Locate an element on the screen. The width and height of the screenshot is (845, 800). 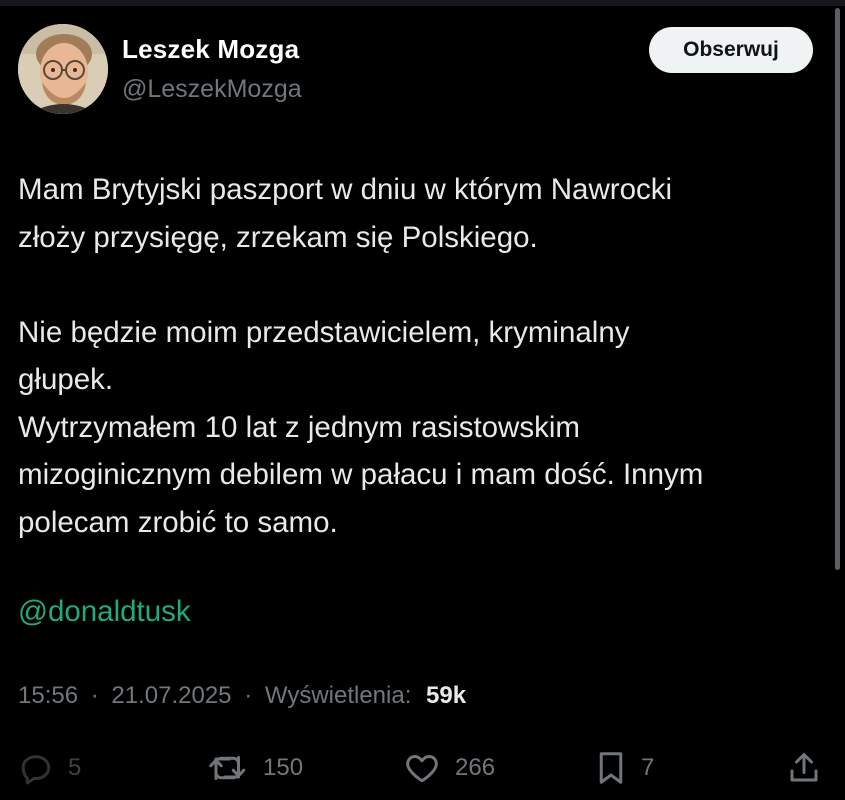
bookmark-icon is located at coordinates (611, 768).